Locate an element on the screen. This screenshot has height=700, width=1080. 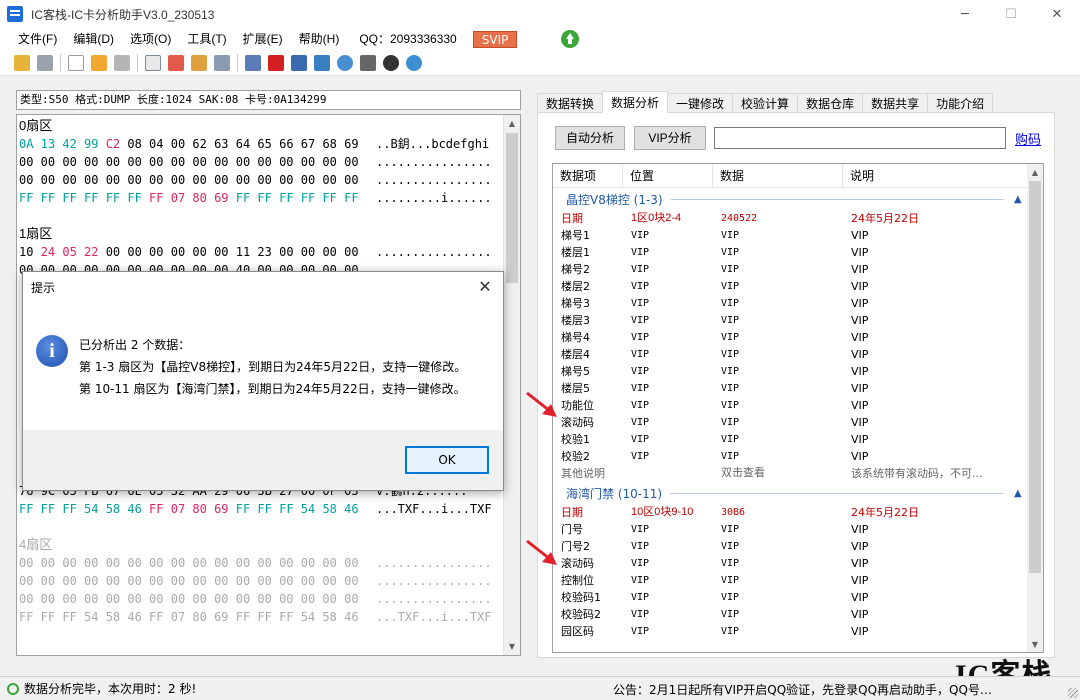
table-row: 日期 10区0块9-10 30B6 24年5月22日 is located at coordinates (790, 512).